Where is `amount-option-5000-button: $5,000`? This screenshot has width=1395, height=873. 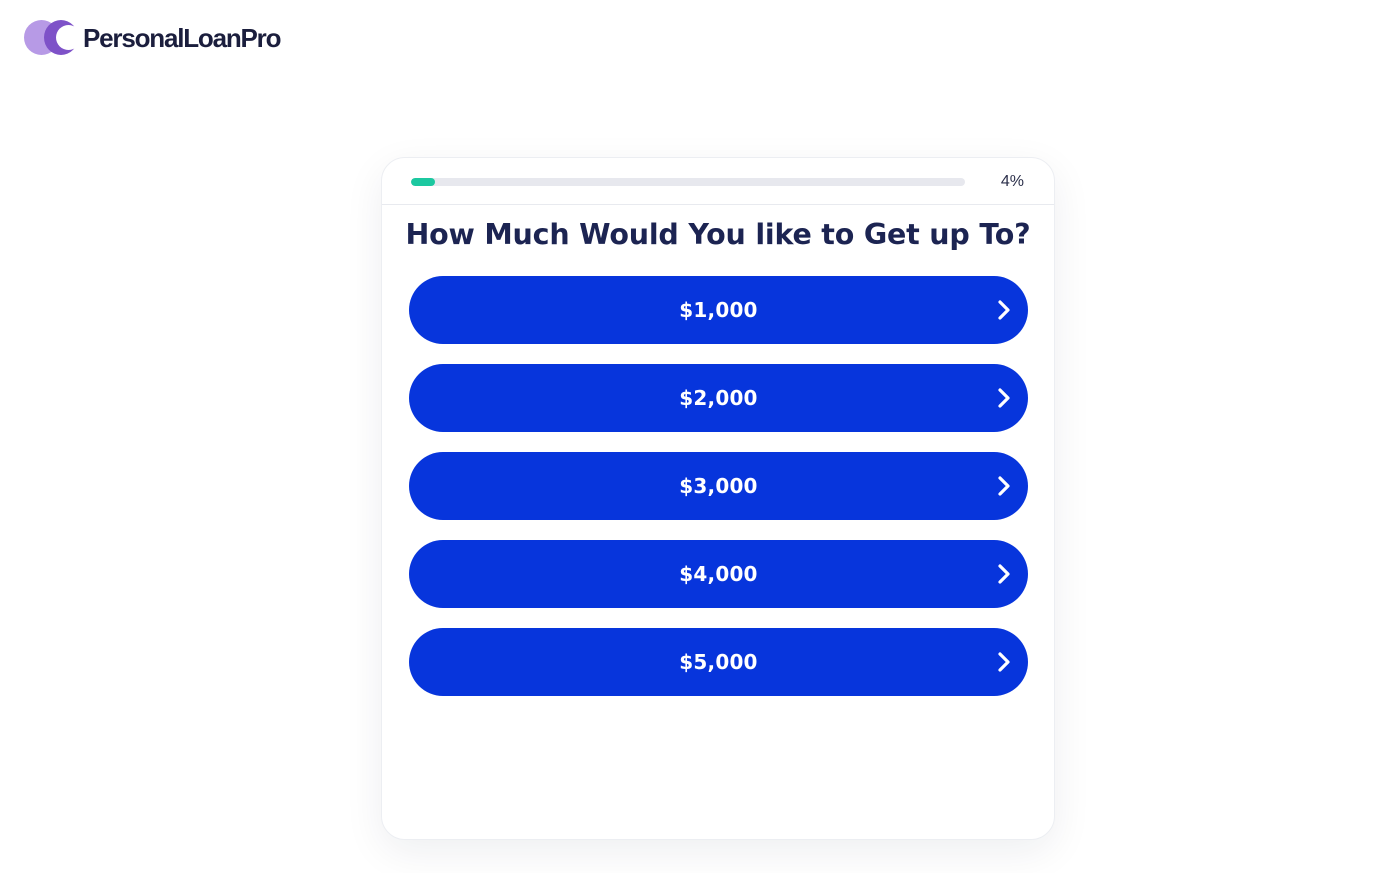 amount-option-5000-button: $5,000 is located at coordinates (718, 662).